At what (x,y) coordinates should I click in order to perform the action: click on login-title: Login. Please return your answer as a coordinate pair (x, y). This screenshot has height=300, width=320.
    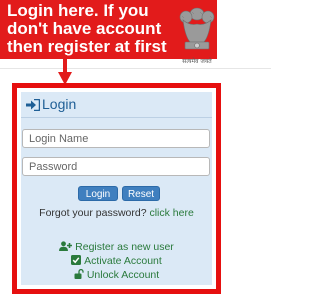
    Looking at the image, I should click on (59, 104).